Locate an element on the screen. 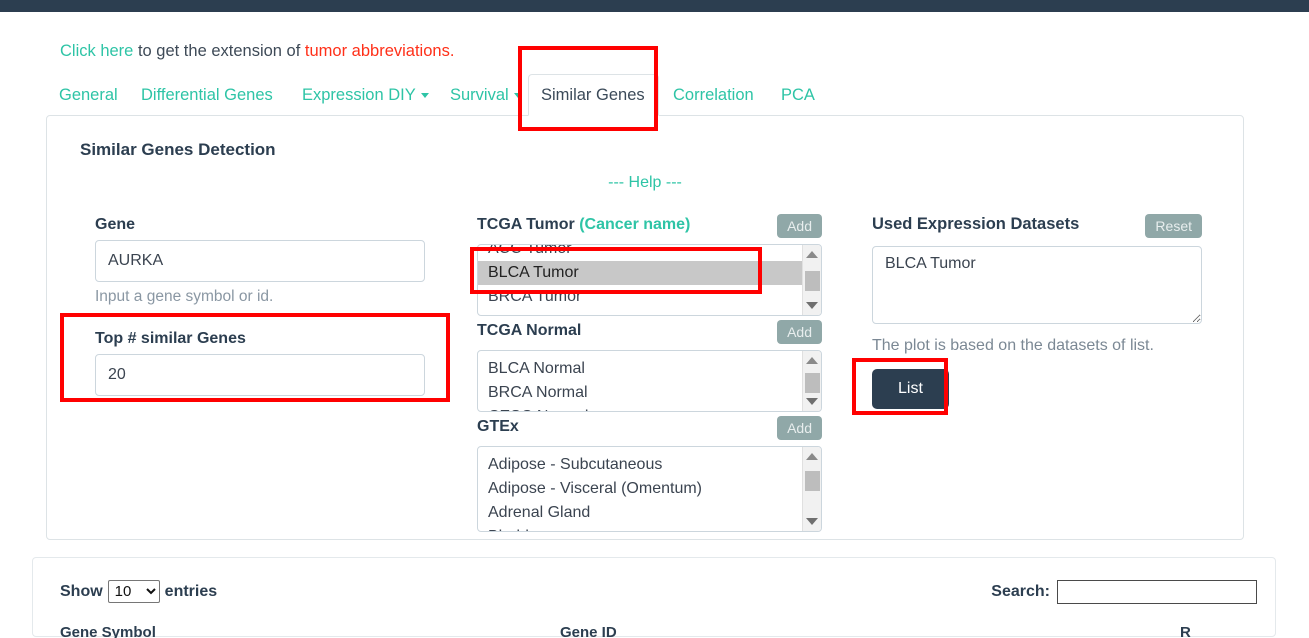 This screenshot has width=1309, height=638. tab-differential-genes: Differential Genes is located at coordinates (207, 95).